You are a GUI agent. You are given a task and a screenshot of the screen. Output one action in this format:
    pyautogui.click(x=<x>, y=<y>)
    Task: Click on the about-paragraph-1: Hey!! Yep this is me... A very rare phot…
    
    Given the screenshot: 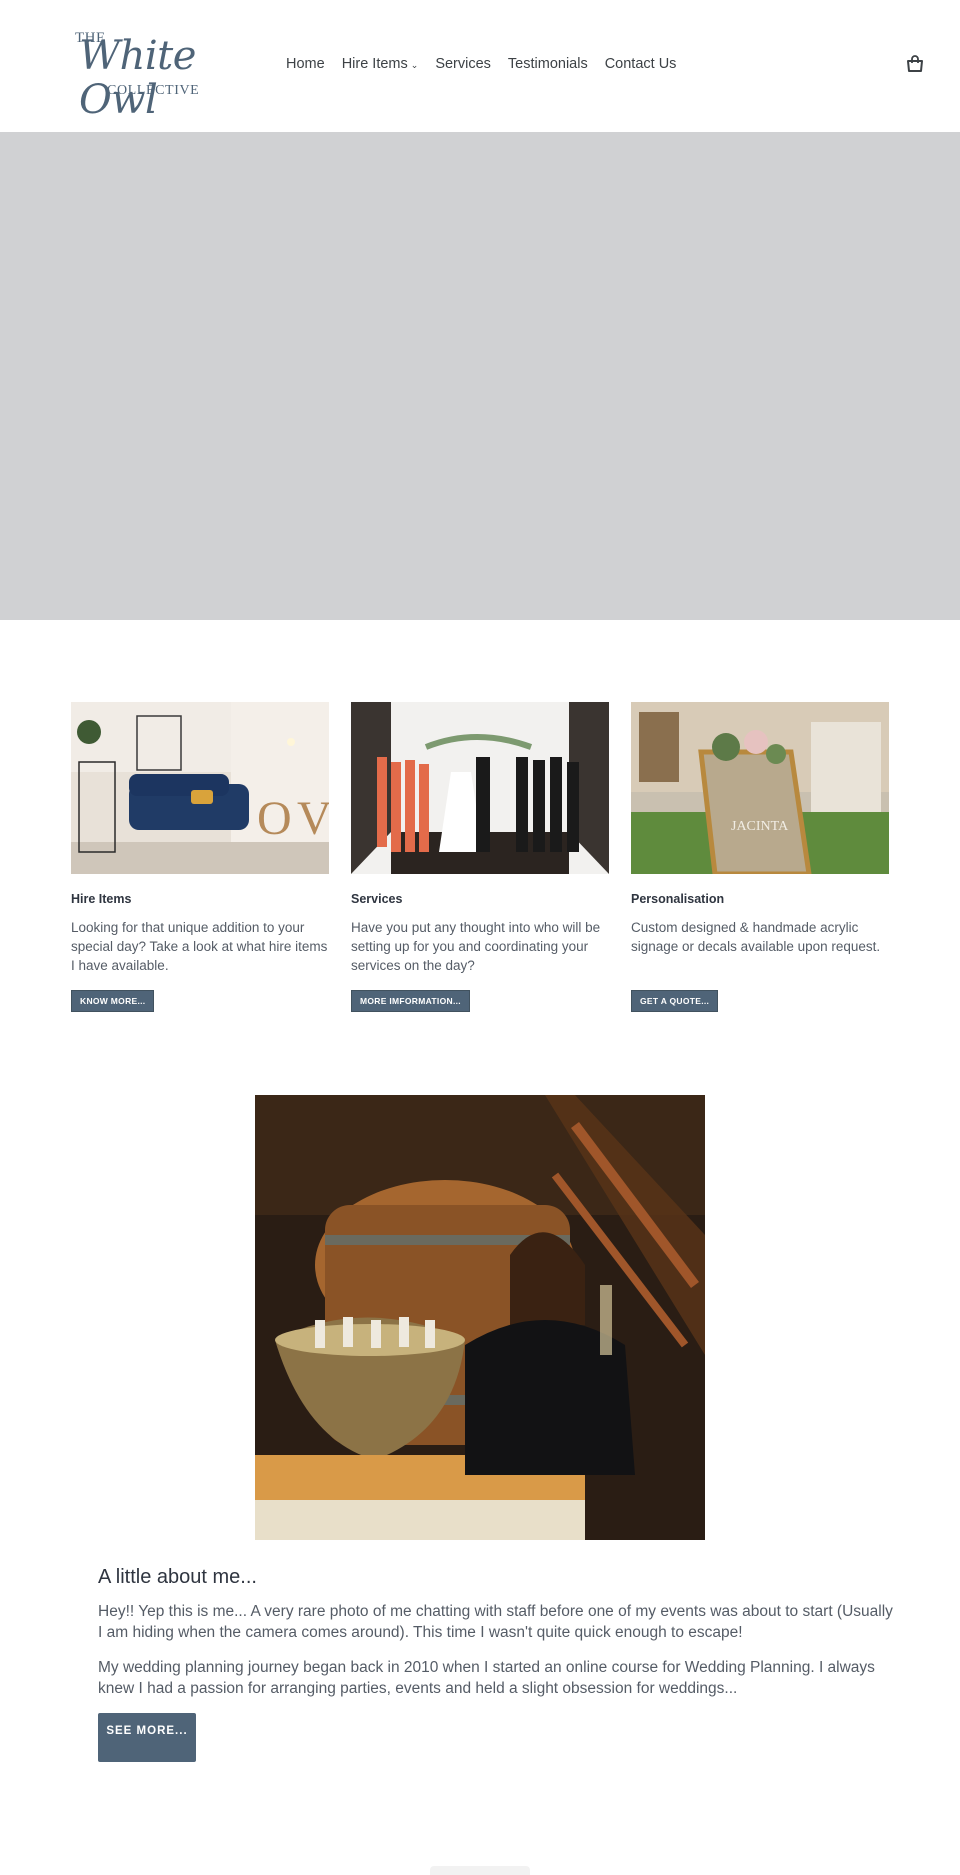 What is the action you would take?
    pyautogui.click(x=495, y=1622)
    